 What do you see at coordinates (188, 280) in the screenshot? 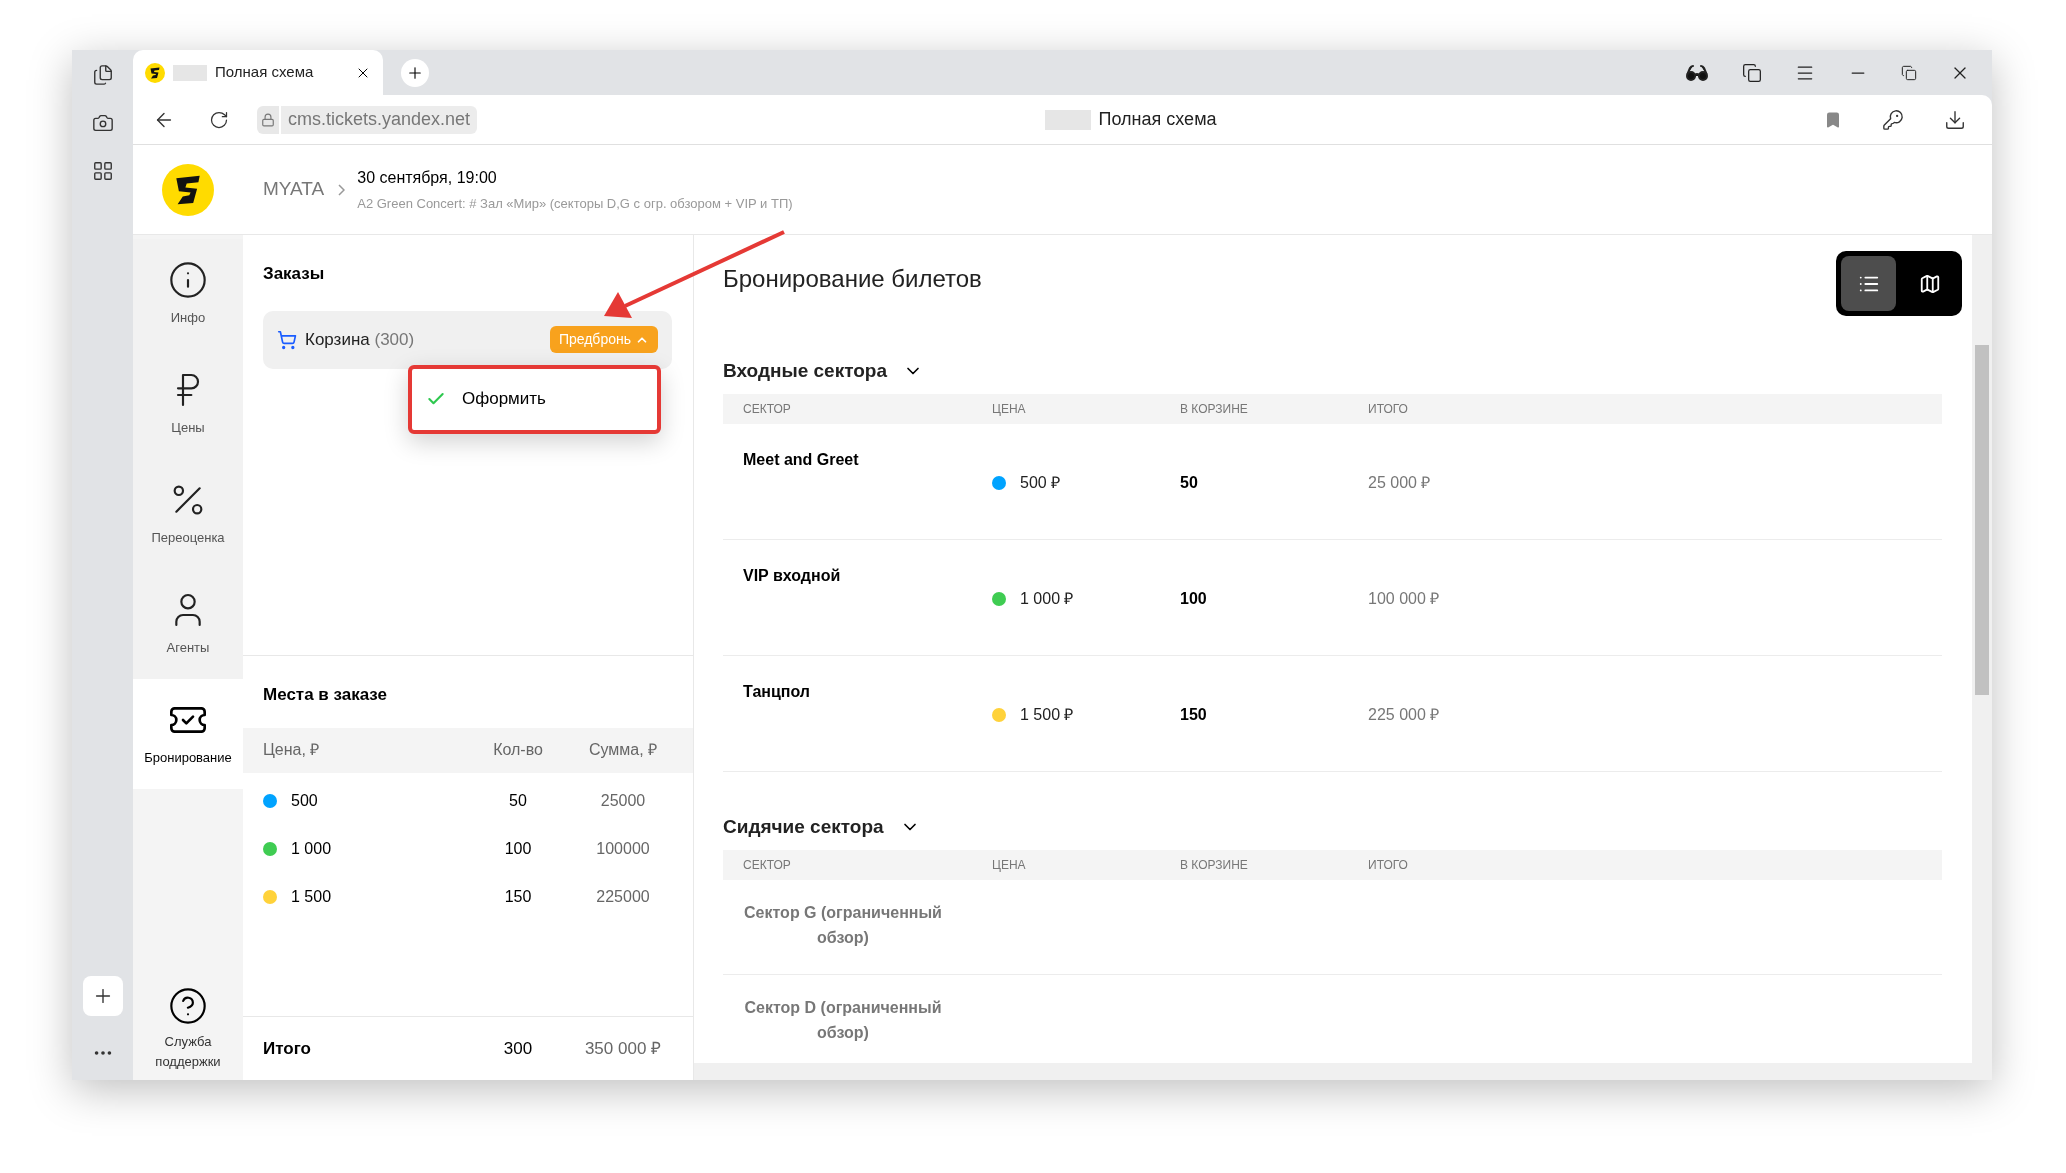
I see `info-icon` at bounding box center [188, 280].